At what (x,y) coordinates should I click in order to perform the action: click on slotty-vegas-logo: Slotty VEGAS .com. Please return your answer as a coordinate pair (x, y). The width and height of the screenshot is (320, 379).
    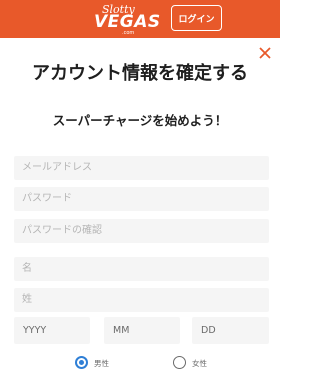
    Looking at the image, I should click on (126, 19).